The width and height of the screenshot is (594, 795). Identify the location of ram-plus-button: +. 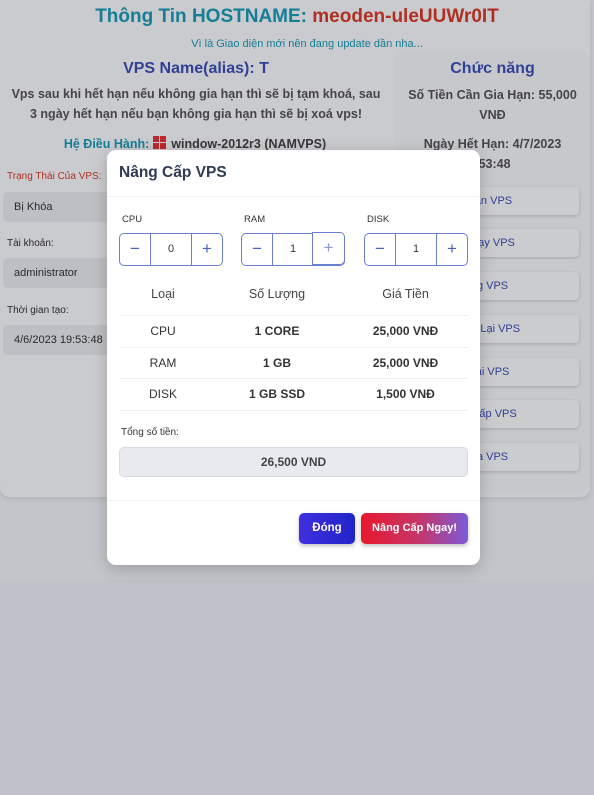
(328, 248).